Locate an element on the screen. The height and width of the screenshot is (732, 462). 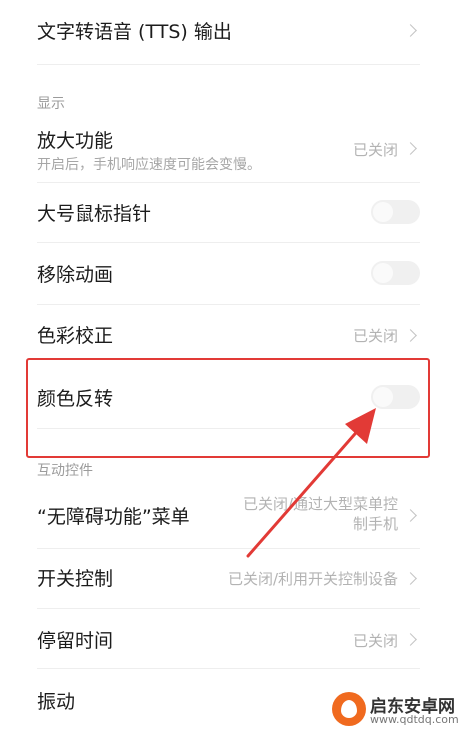
watermark-url: www.qdtdq.com is located at coordinates (414, 719).